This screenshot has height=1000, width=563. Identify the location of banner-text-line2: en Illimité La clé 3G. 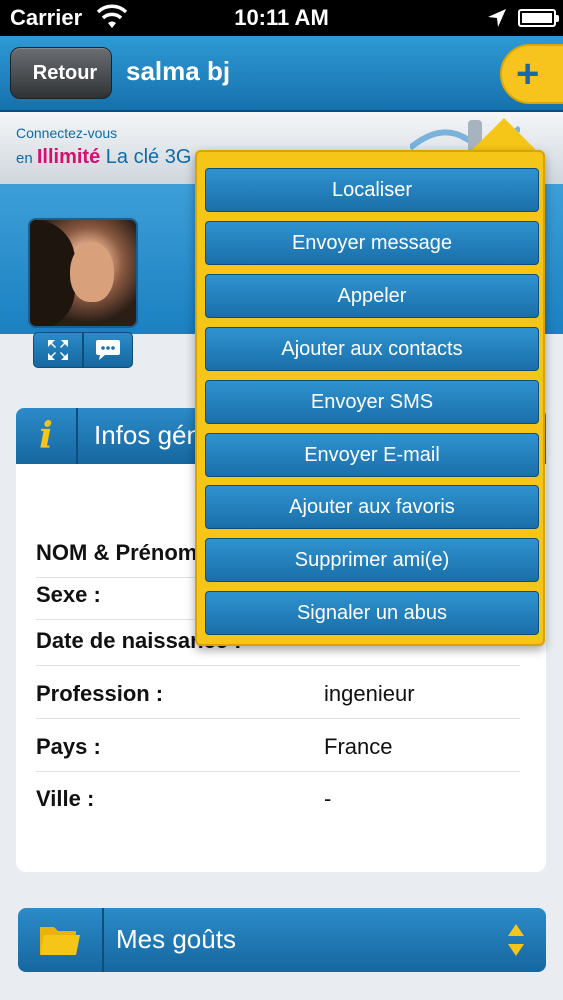
(104, 157).